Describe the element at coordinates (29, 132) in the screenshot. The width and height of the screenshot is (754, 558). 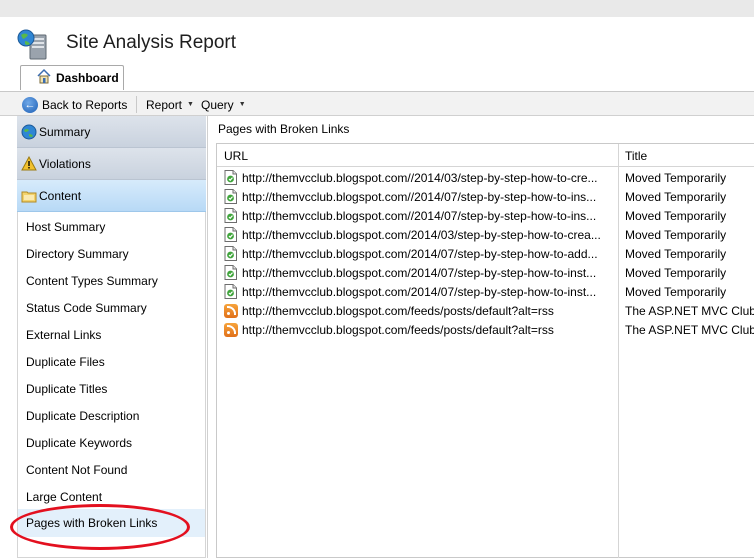
I see `globe-icon` at that location.